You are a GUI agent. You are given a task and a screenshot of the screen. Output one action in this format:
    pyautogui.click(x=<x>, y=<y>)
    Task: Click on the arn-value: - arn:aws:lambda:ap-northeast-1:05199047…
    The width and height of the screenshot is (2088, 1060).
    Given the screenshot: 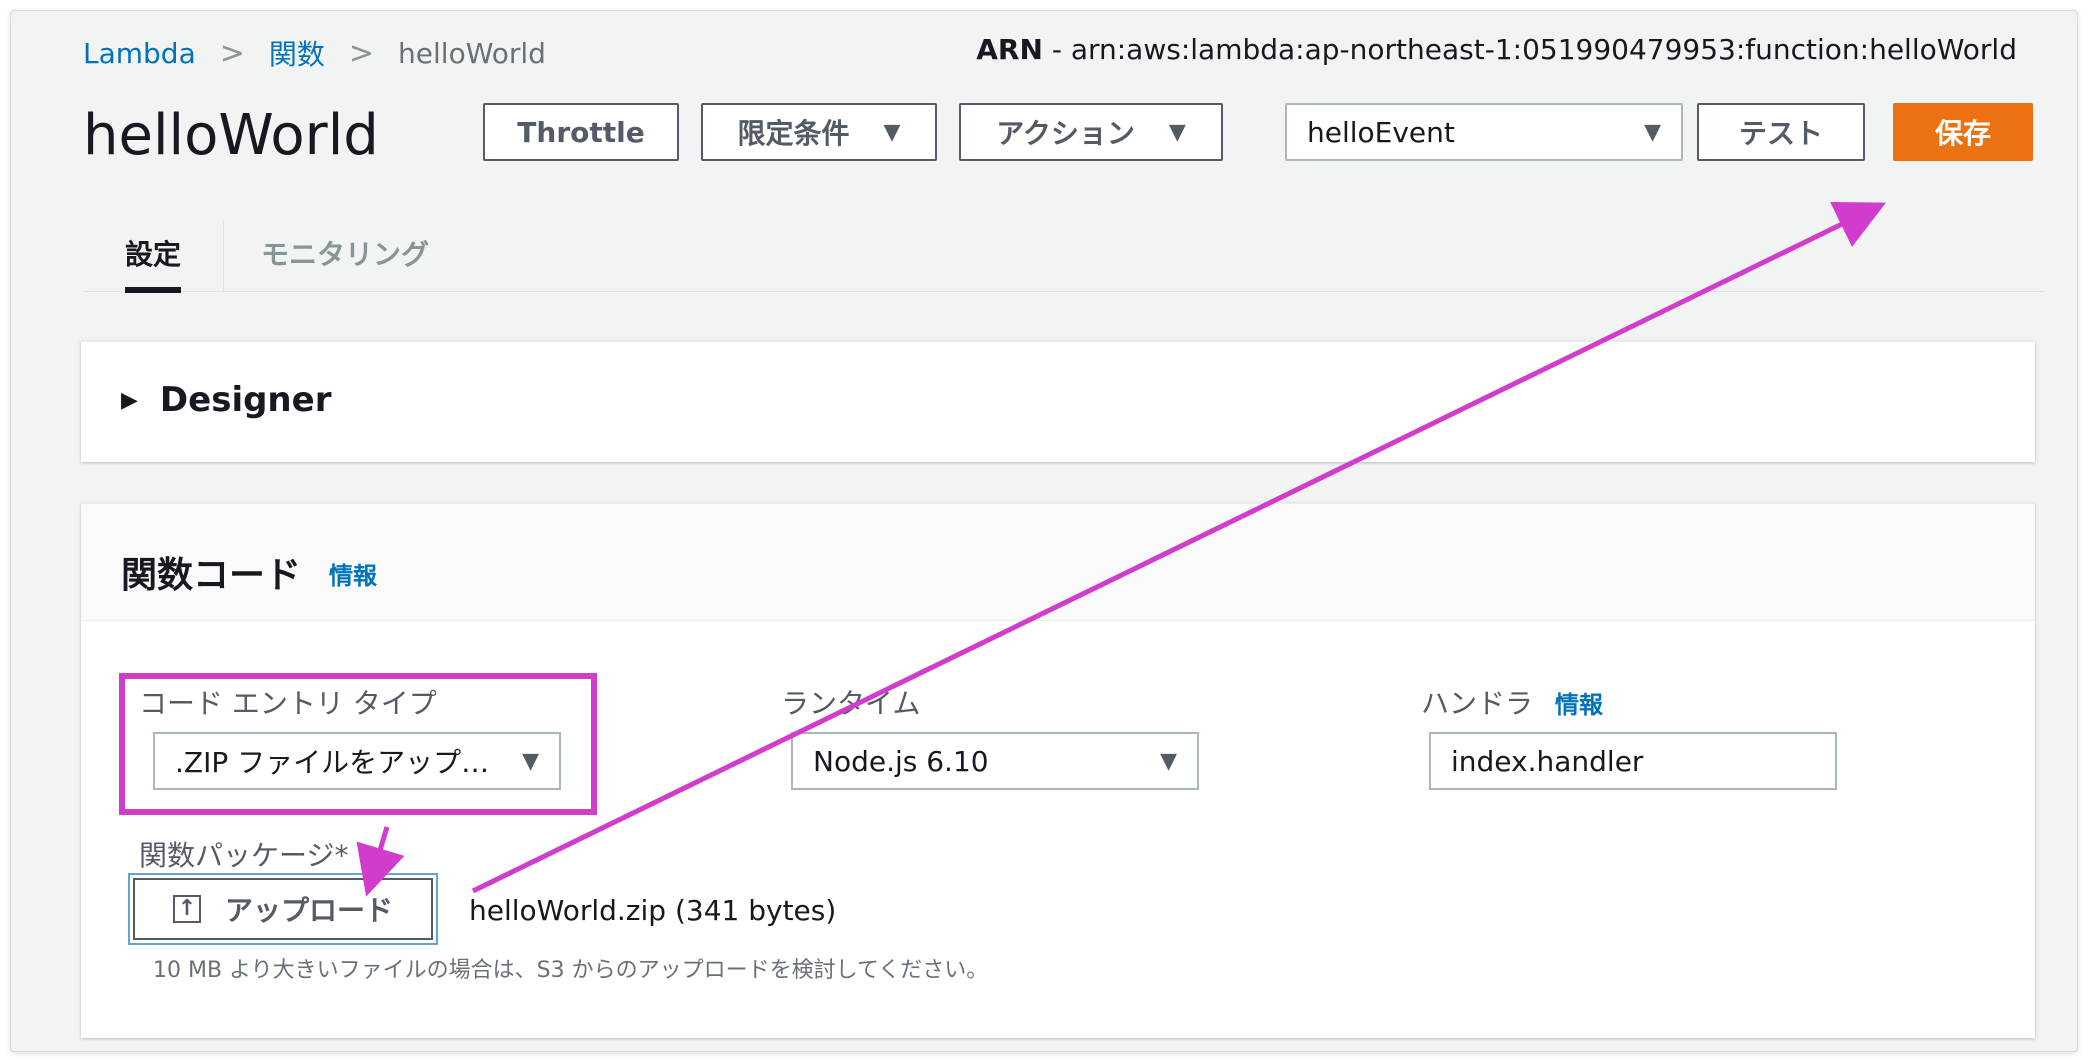 What is the action you would take?
    pyautogui.click(x=1529, y=49)
    